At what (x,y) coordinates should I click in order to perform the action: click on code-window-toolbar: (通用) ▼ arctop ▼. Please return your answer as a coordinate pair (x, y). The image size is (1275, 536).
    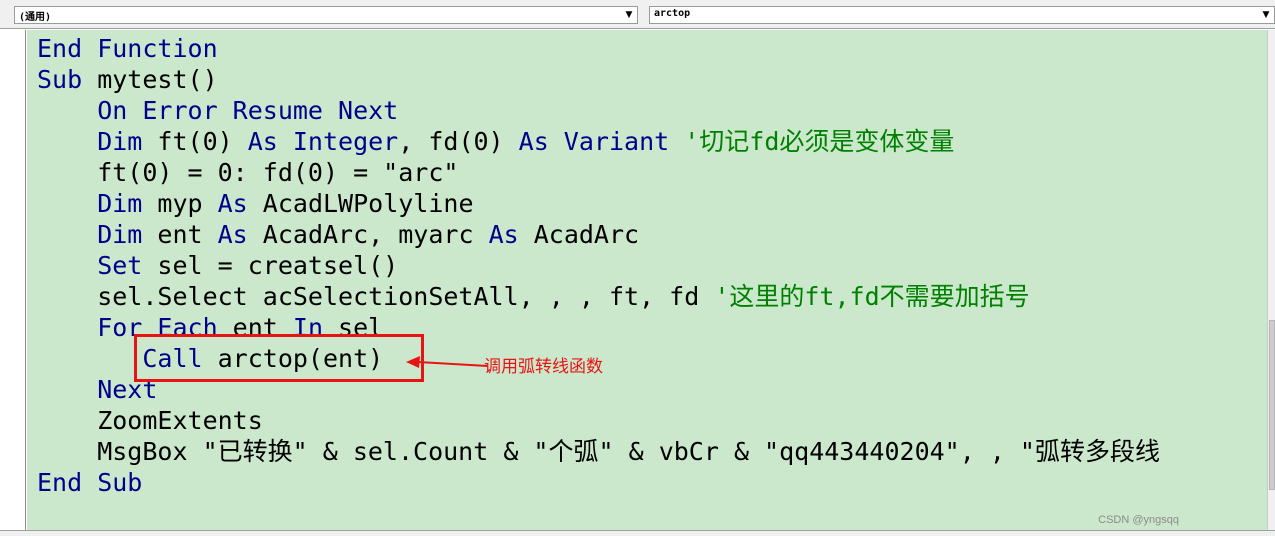
    Looking at the image, I should click on (637, 14).